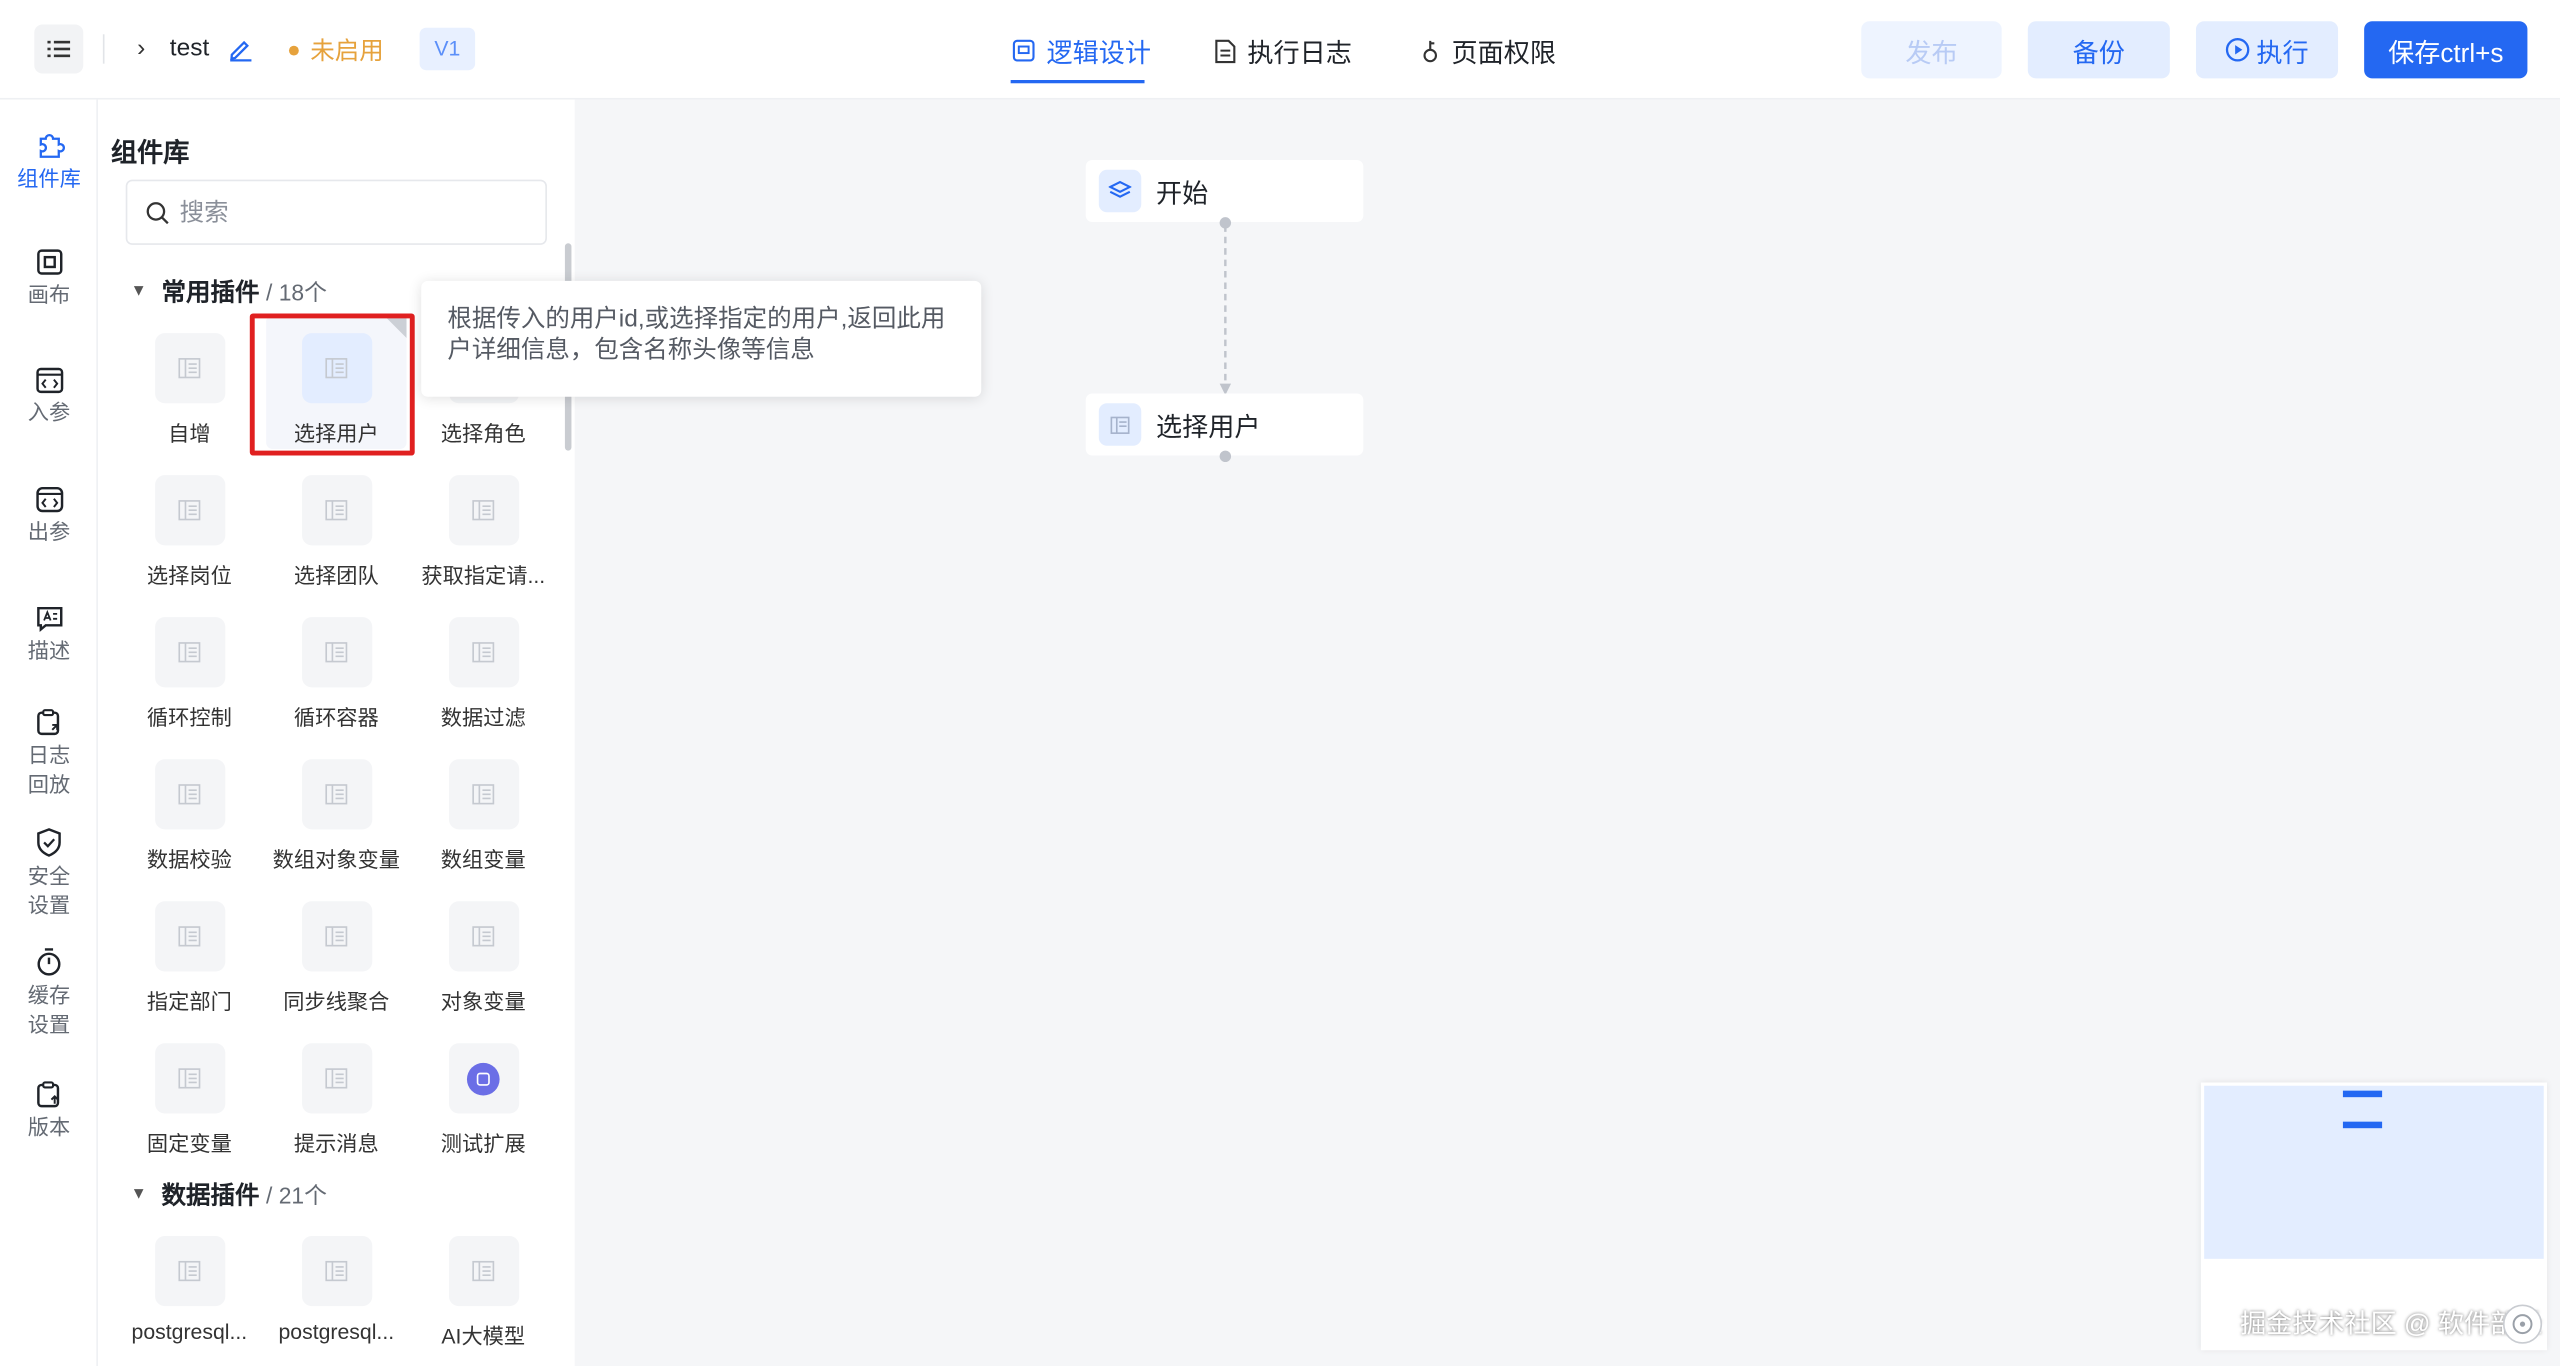  I want to click on component-item: 循环控制, so click(189, 674).